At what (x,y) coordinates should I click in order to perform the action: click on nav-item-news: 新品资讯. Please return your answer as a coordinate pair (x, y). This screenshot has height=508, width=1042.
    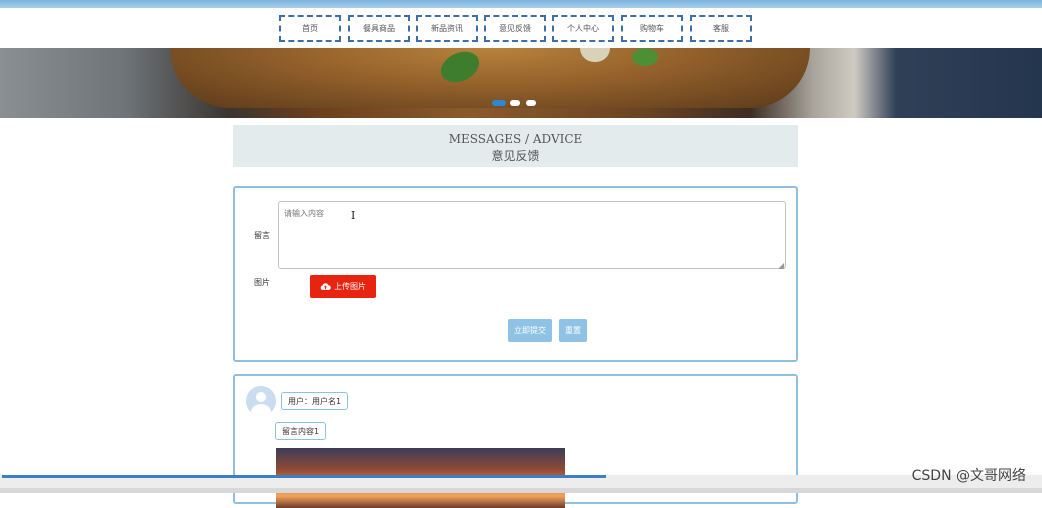
    Looking at the image, I should click on (447, 28).